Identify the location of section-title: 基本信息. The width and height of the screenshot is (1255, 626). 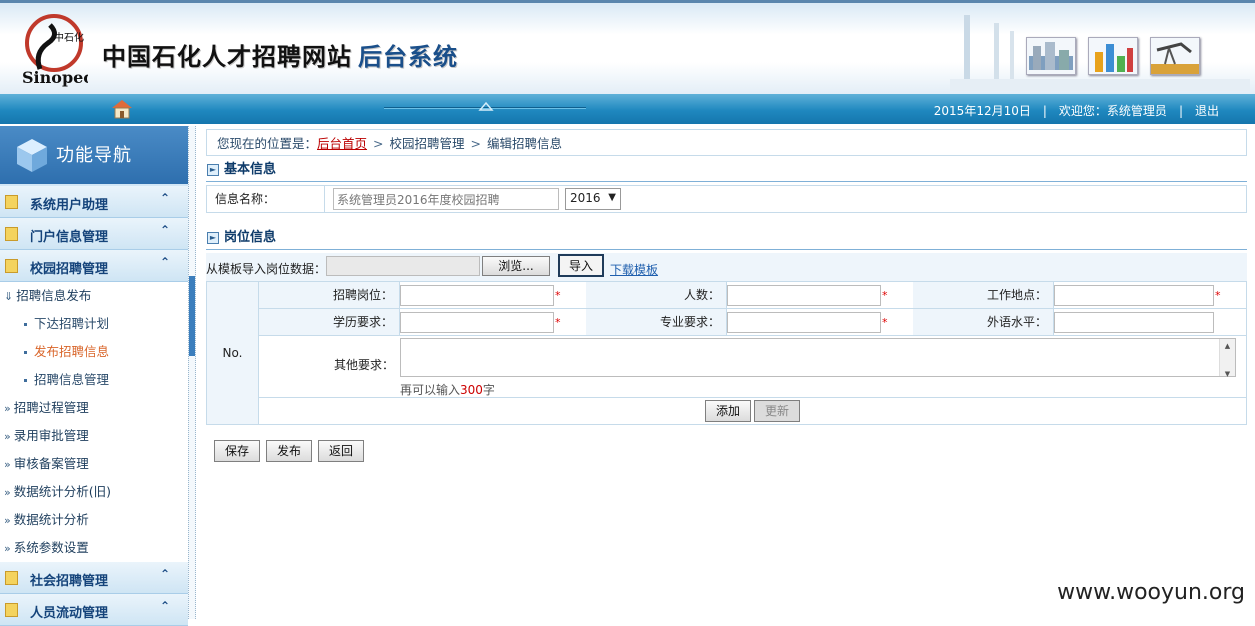
(250, 169).